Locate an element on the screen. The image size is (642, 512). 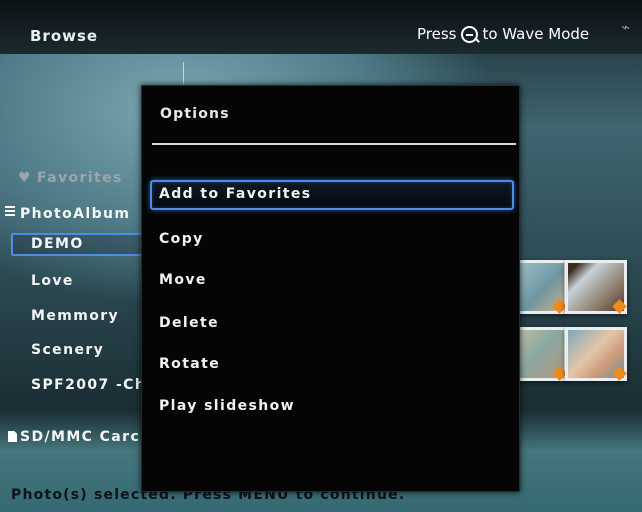
hint-prefix: Press is located at coordinates (437, 34).